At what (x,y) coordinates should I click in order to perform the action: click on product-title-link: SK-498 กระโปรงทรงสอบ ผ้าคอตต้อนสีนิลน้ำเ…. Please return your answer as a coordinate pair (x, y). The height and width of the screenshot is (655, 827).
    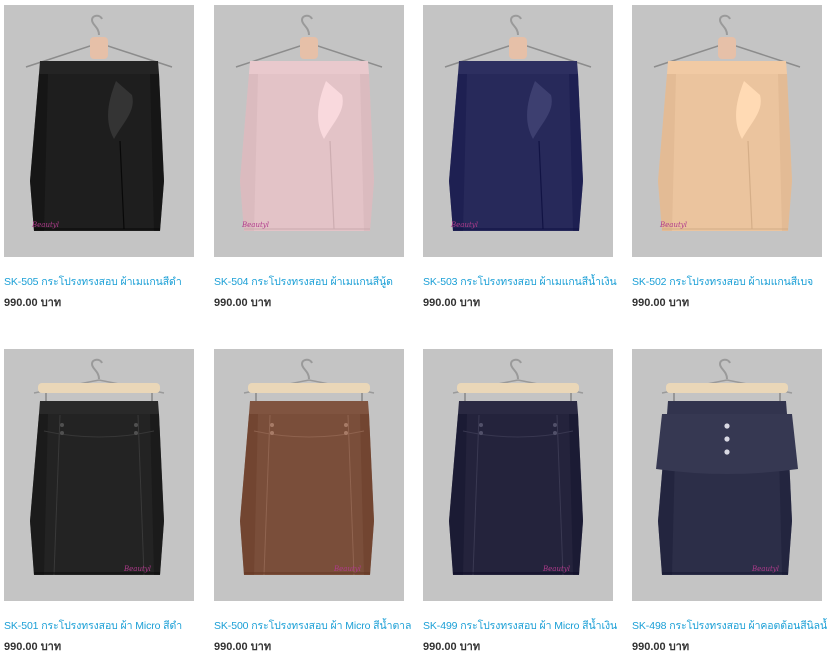
    Looking at the image, I should click on (729, 625).